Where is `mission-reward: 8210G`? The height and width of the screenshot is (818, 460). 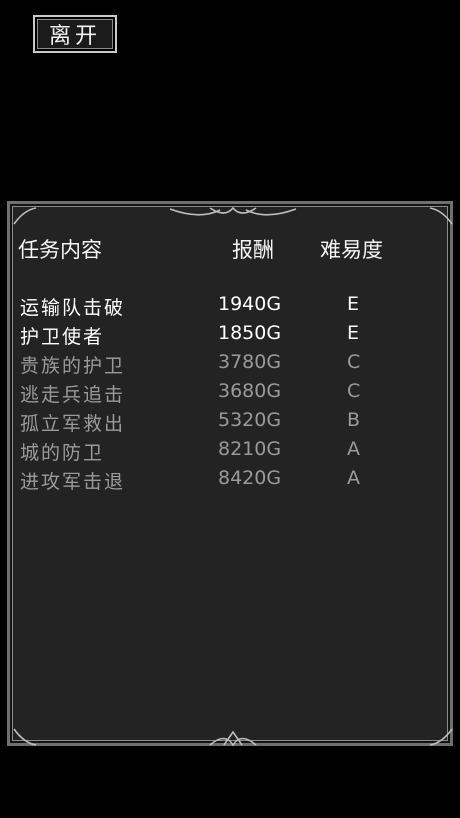 mission-reward: 8210G is located at coordinates (250, 449).